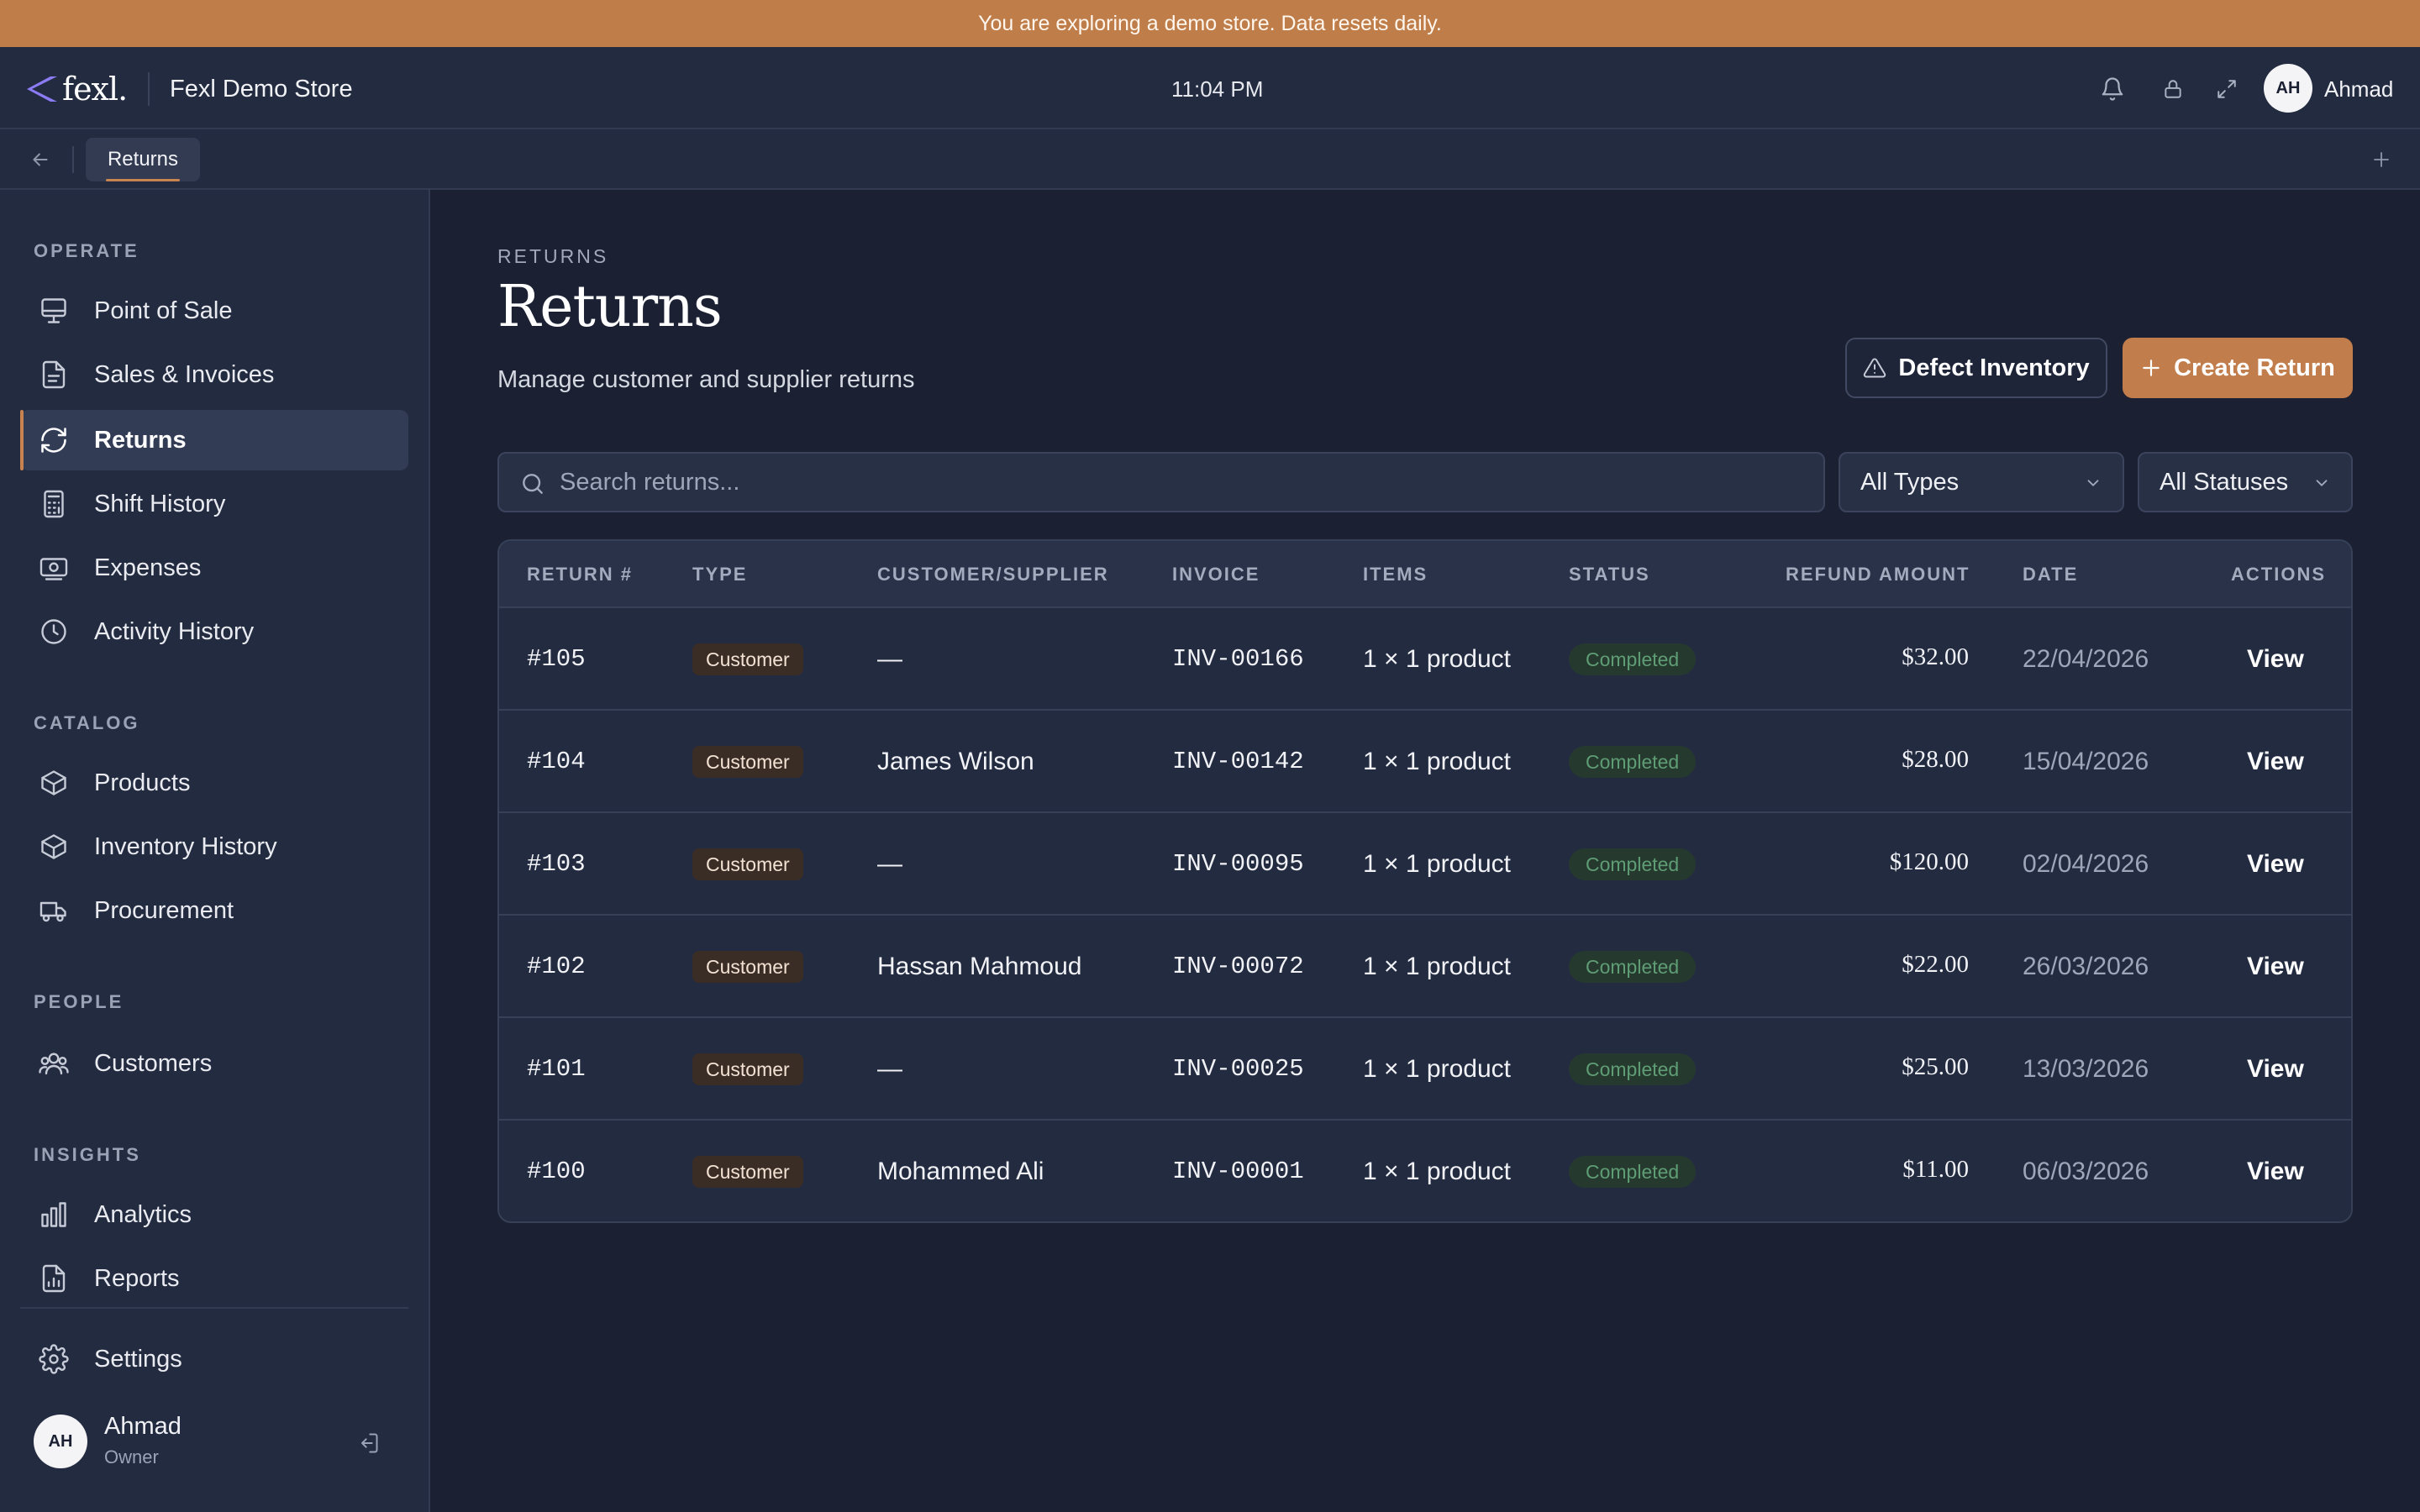 This screenshot has height=1512, width=2420. What do you see at coordinates (2245, 482) in the screenshot?
I see `status-filter-select: All Statuses` at bounding box center [2245, 482].